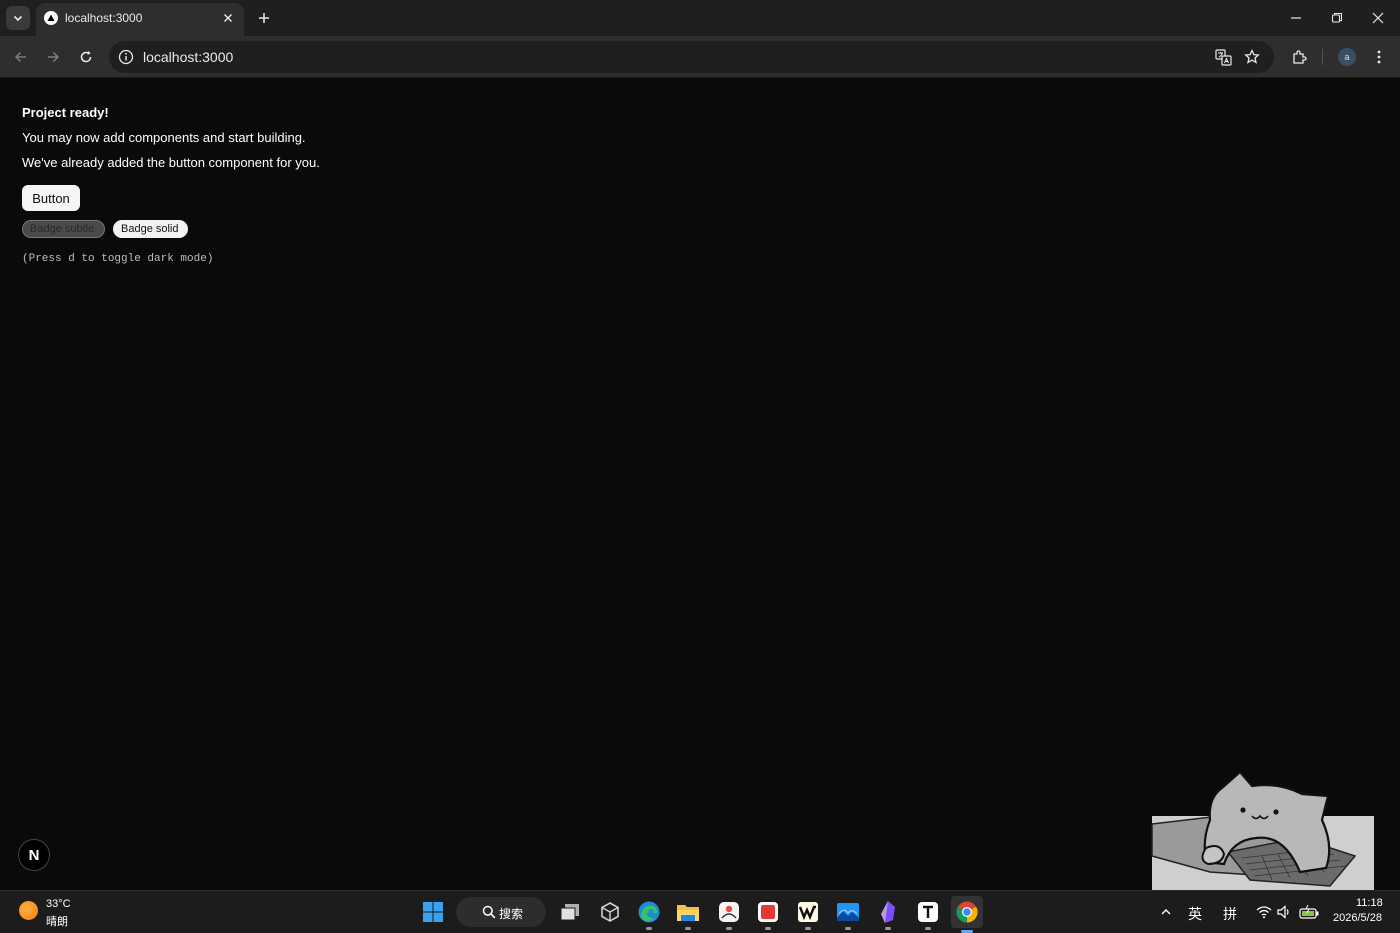 The width and height of the screenshot is (1400, 933). What do you see at coordinates (691, 57) in the screenshot?
I see `address-bar: localhost:3000` at bounding box center [691, 57].